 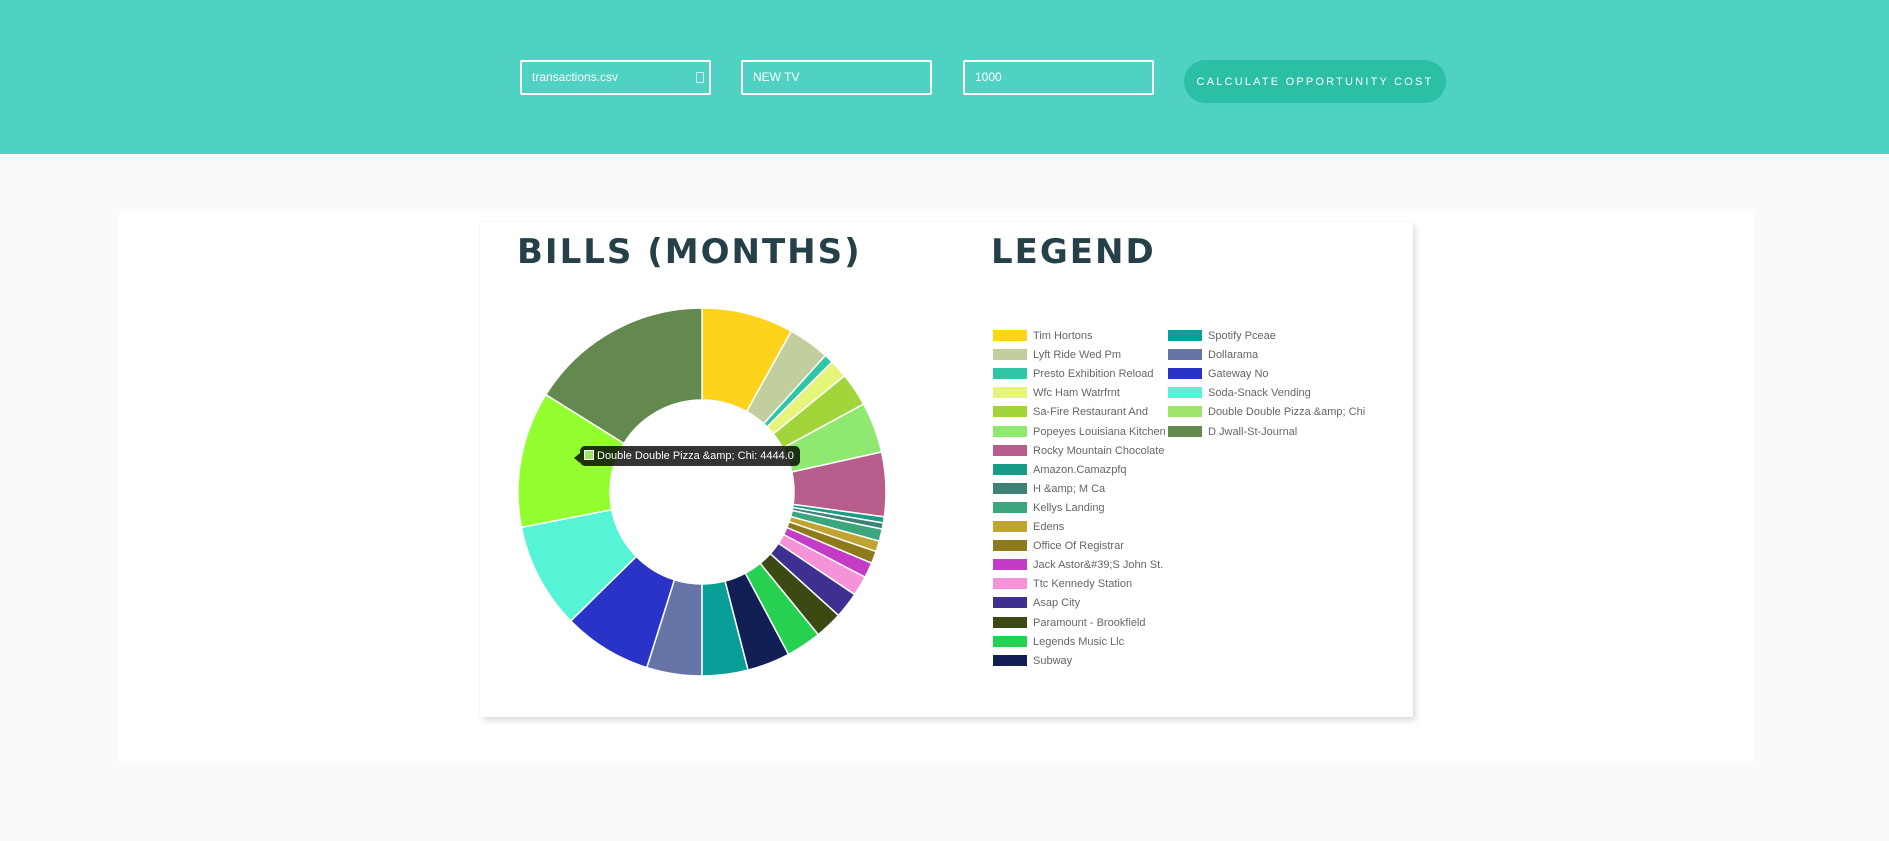 I want to click on tooltip-text: Double Double Pizza &amp; Chi: 4444.0, so click(x=695, y=456).